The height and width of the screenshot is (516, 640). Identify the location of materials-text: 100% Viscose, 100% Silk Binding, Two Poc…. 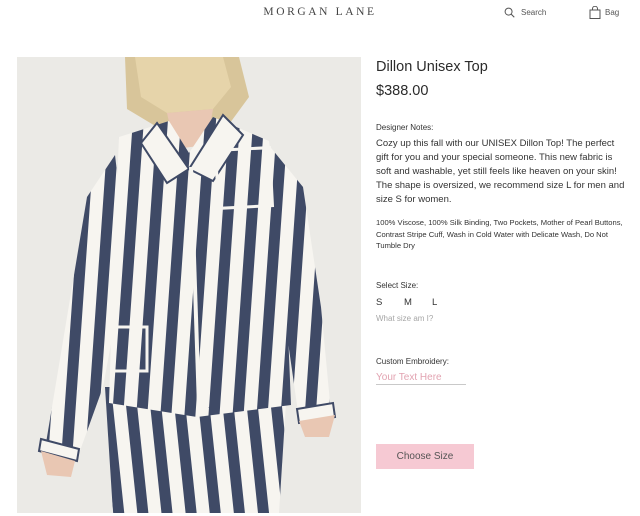
(499, 234).